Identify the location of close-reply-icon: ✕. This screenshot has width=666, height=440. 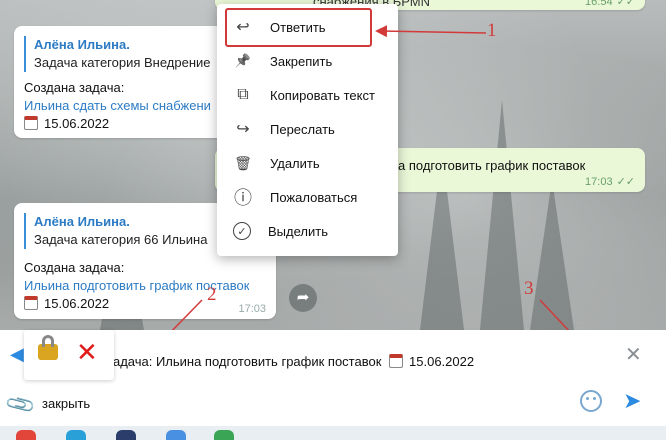
(633, 354).